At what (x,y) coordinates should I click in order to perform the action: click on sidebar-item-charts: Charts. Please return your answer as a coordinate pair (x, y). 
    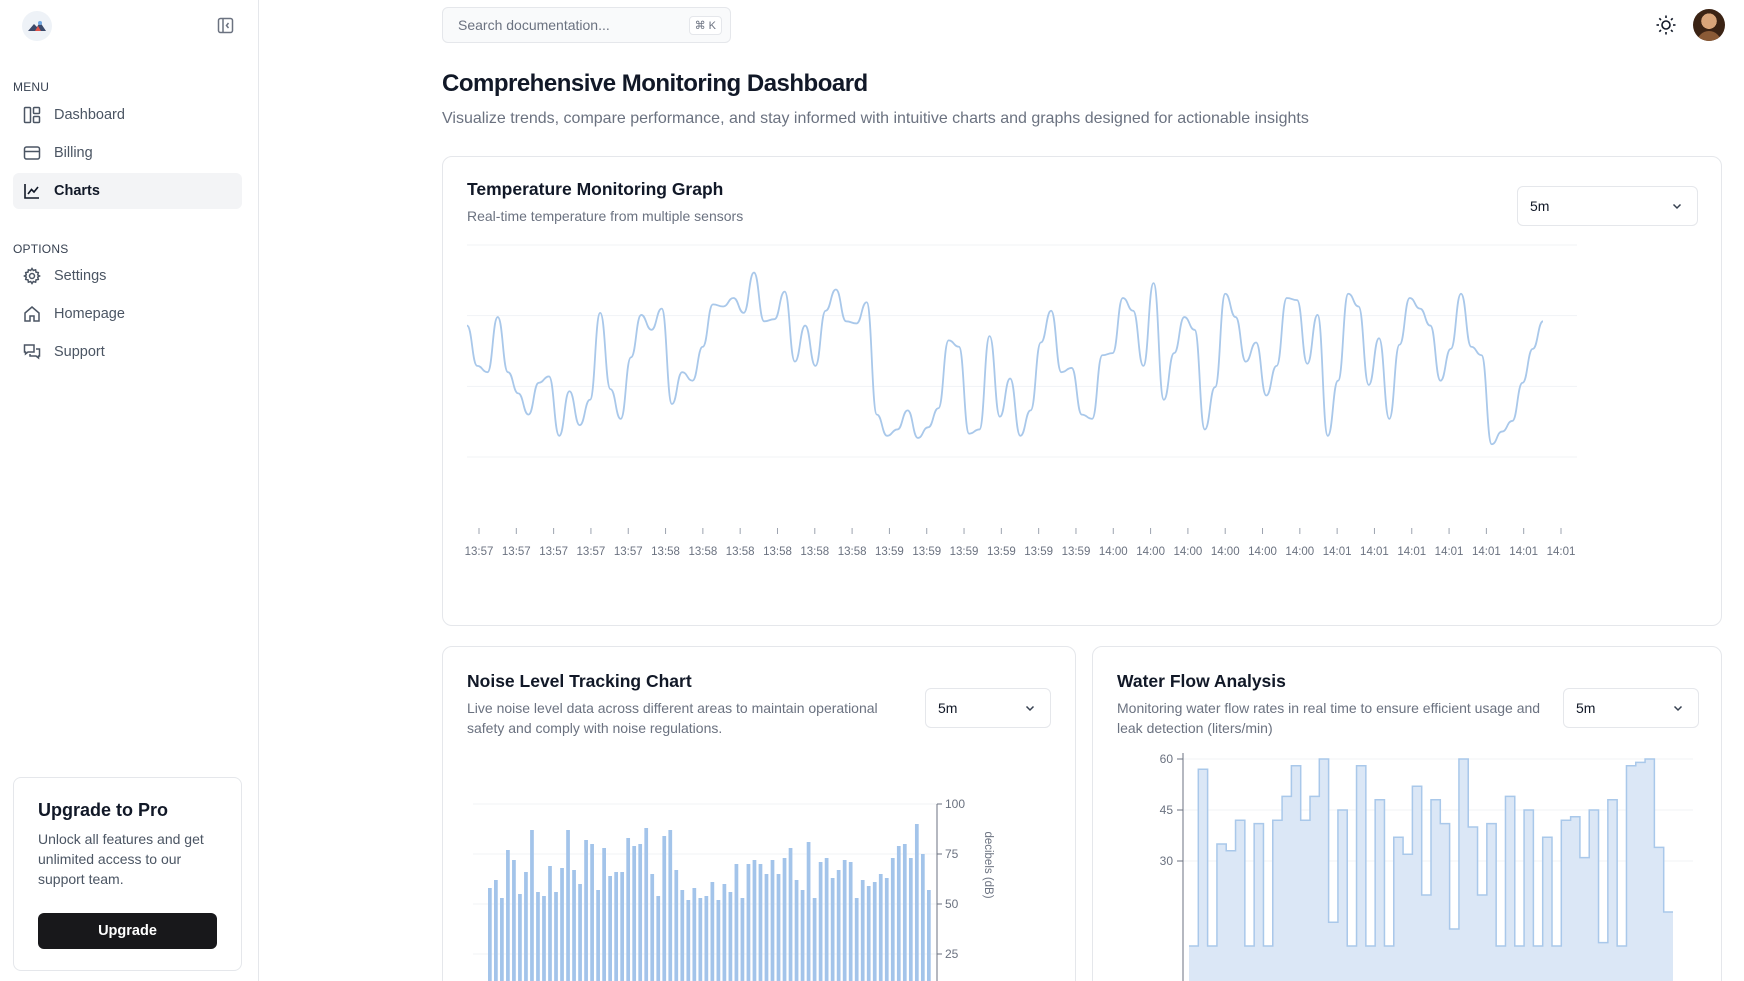
    Looking at the image, I should click on (127, 191).